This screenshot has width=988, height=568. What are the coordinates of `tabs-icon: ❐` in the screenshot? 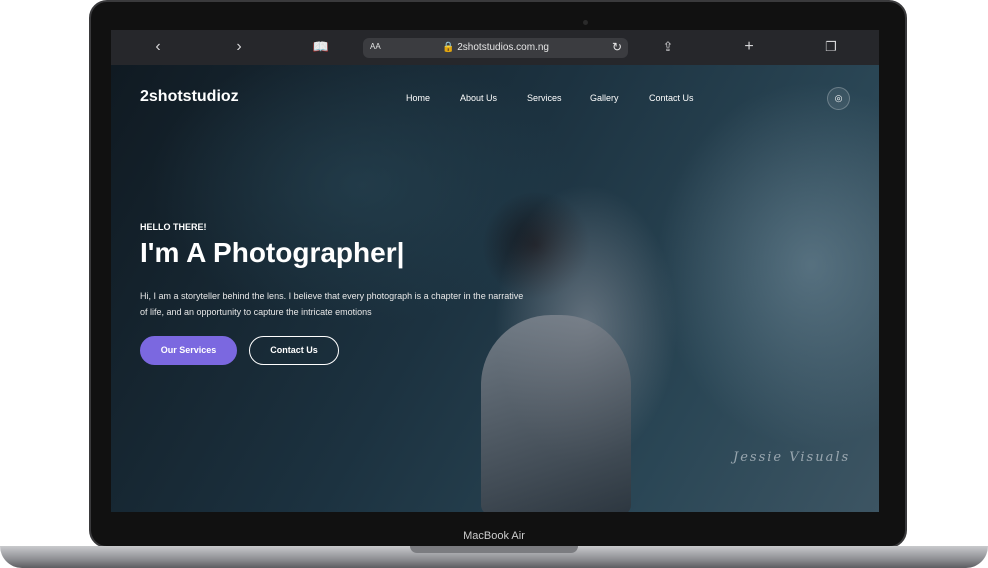 It's located at (831, 47).